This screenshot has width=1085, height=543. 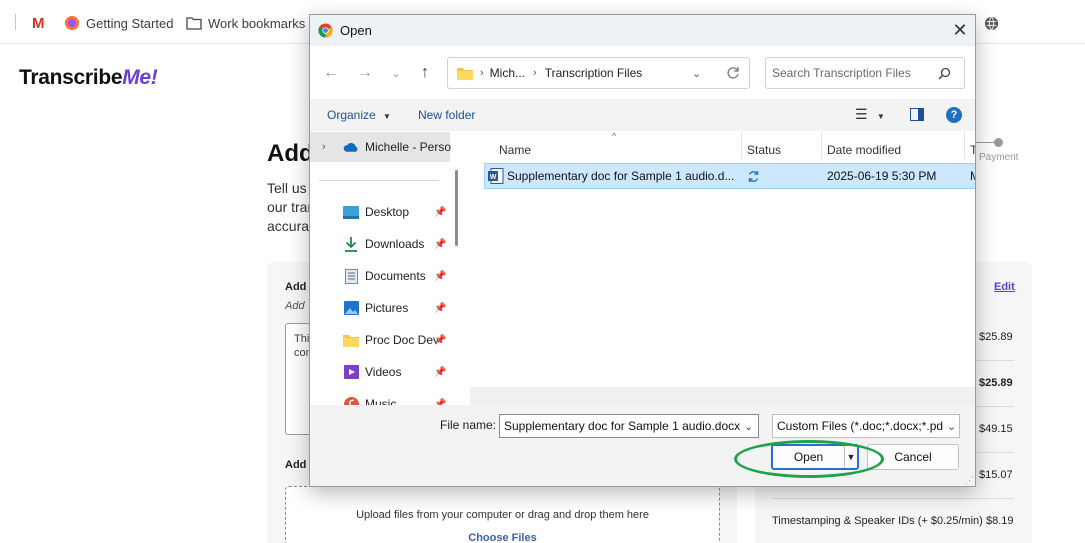 What do you see at coordinates (291, 207) in the screenshot?
I see `intro-text-line: our tran` at bounding box center [291, 207].